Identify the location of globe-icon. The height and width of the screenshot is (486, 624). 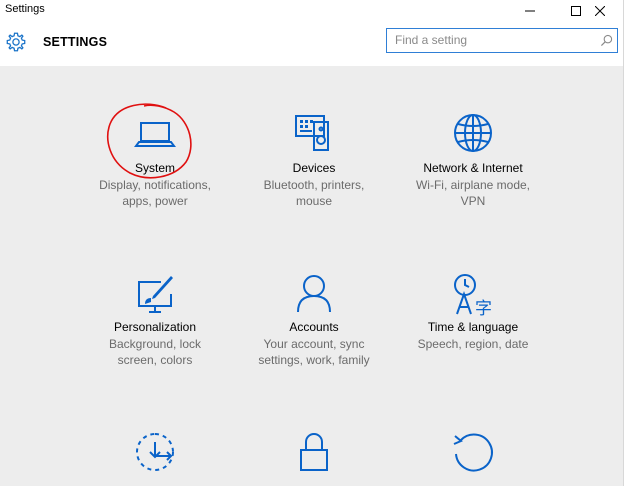
(473, 133).